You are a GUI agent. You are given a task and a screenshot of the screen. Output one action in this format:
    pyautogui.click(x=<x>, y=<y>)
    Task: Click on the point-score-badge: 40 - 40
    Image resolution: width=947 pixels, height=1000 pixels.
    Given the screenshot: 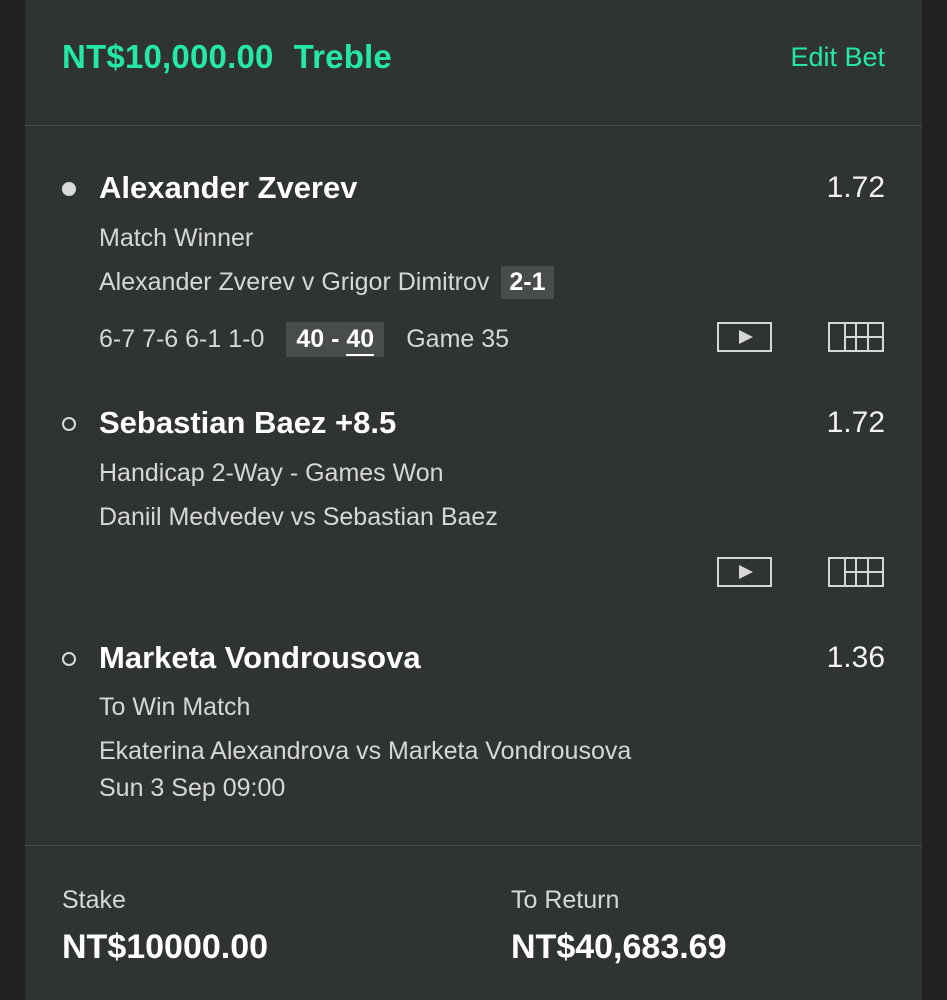 What is the action you would take?
    pyautogui.click(x=335, y=339)
    